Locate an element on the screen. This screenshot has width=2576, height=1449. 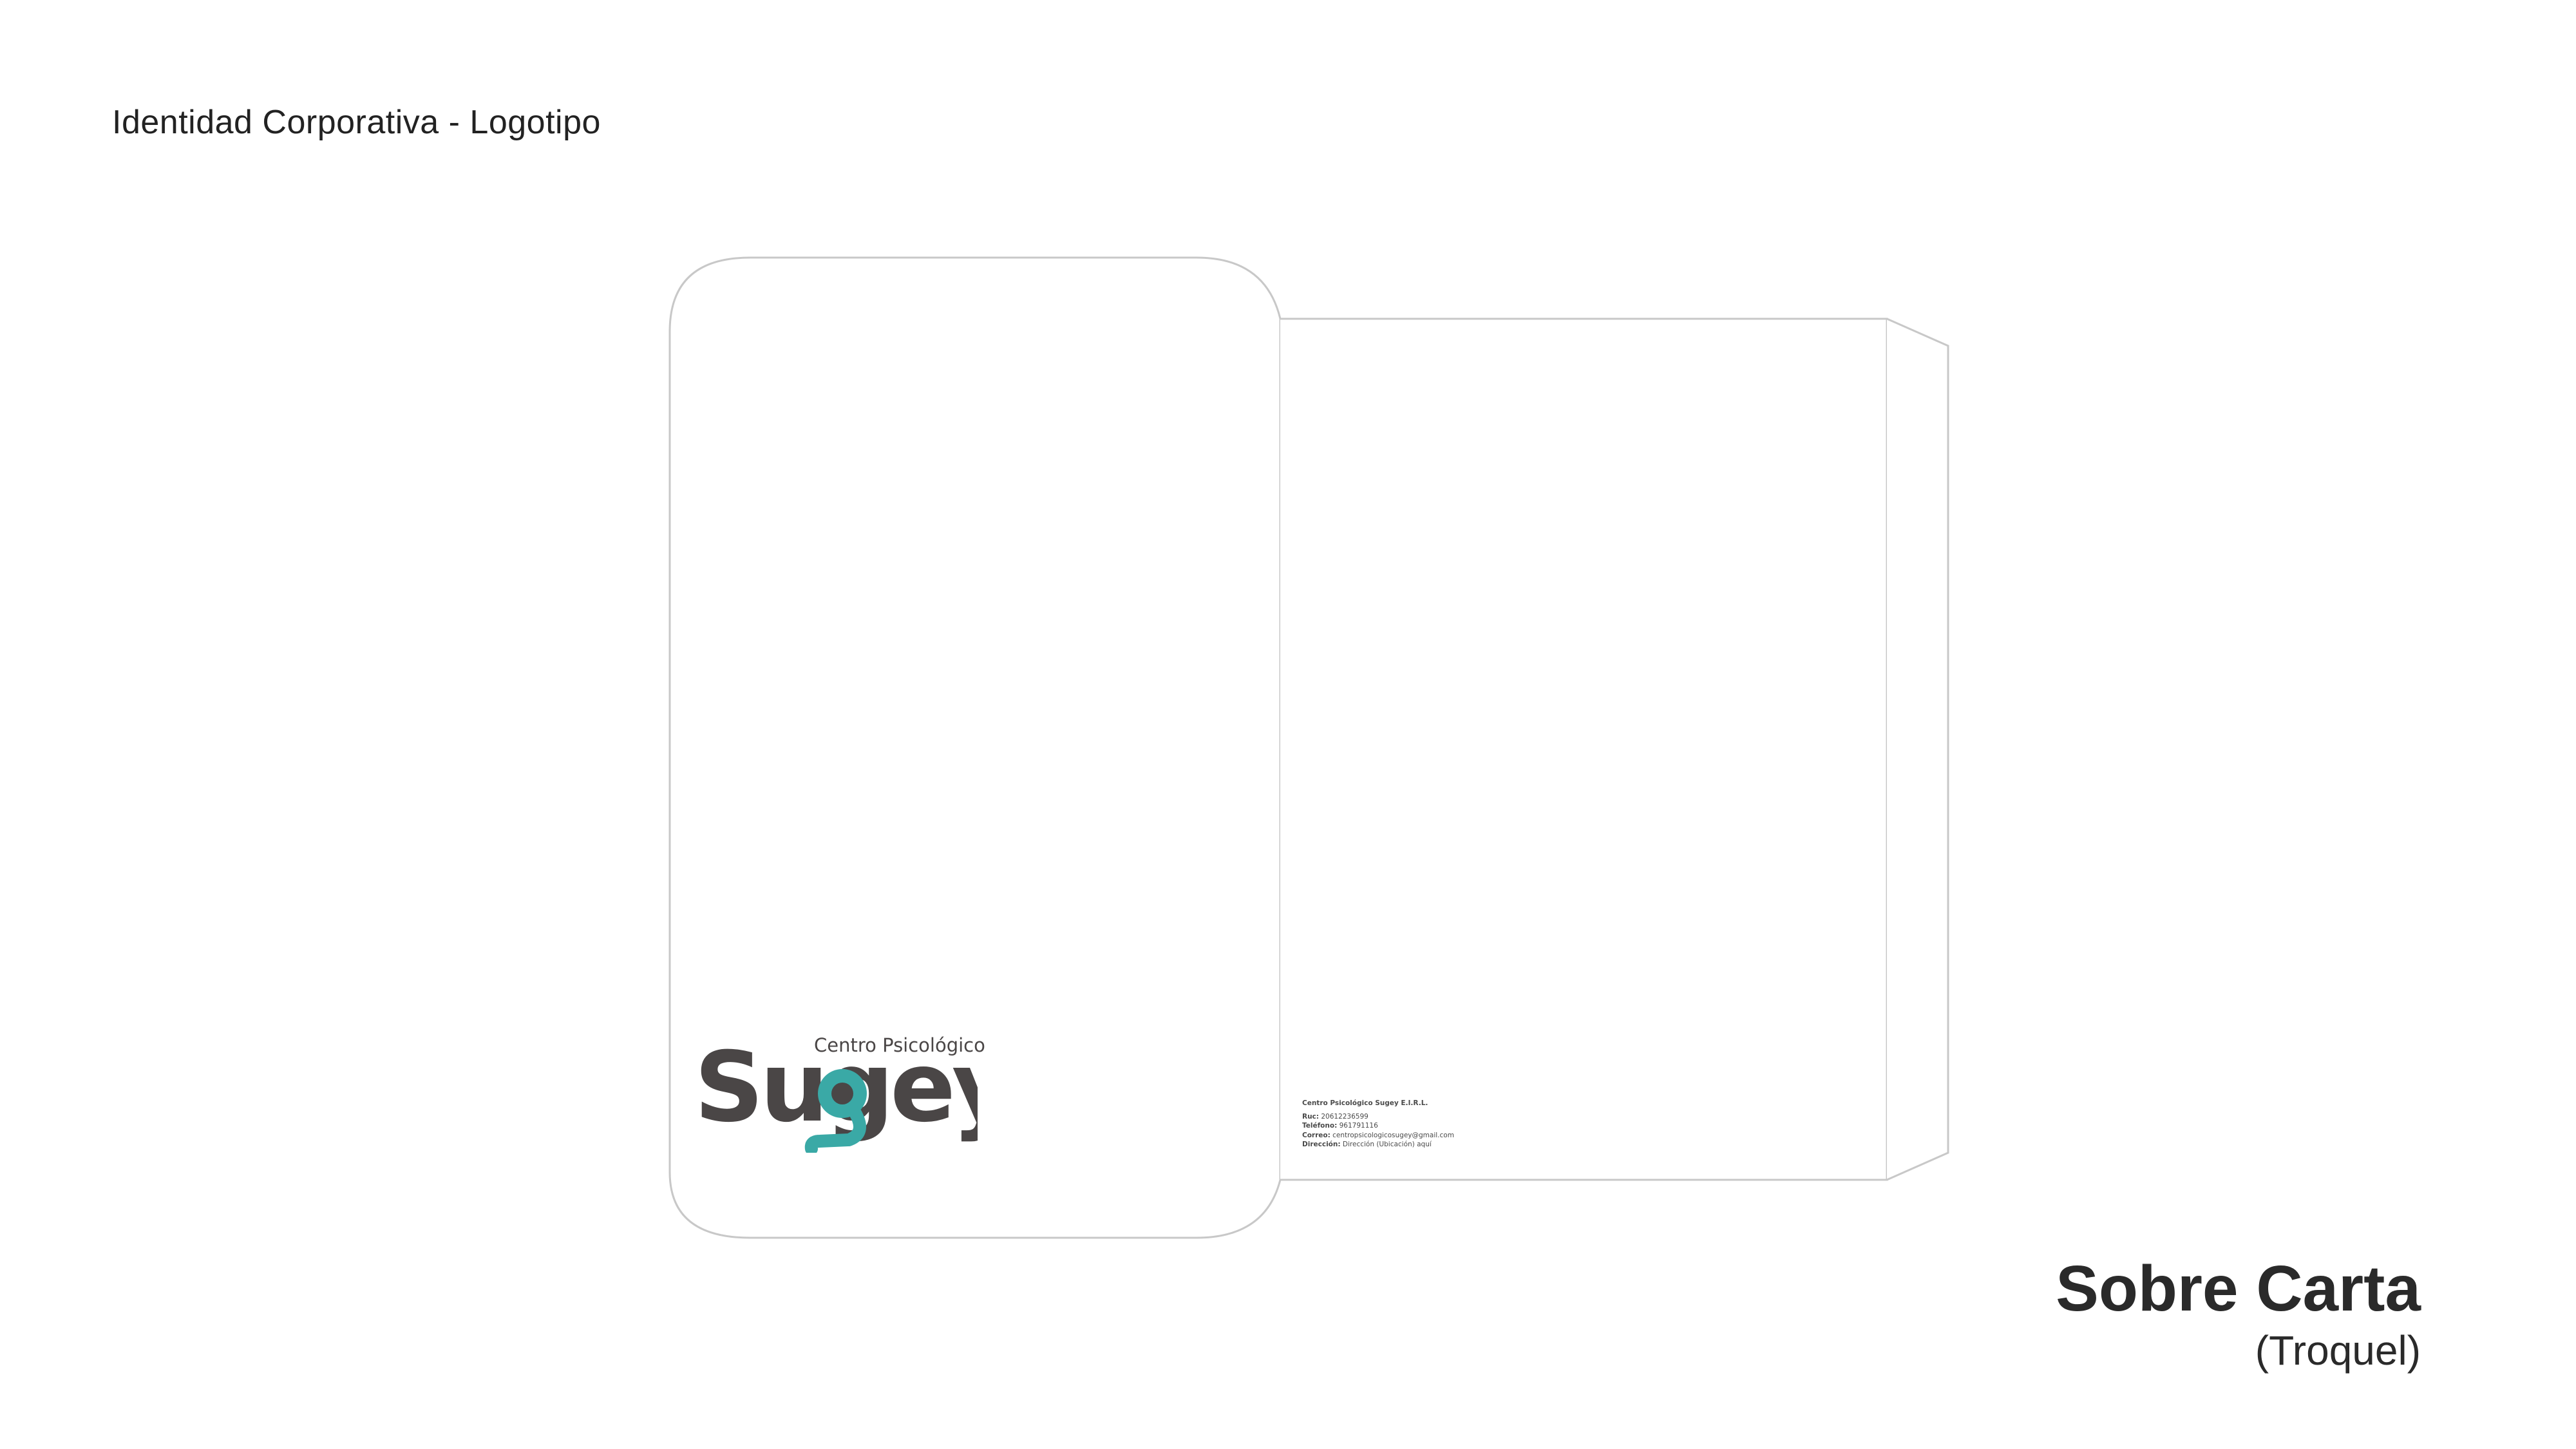
sugey-logo-icon: Sugey is located at coordinates (836, 1092).